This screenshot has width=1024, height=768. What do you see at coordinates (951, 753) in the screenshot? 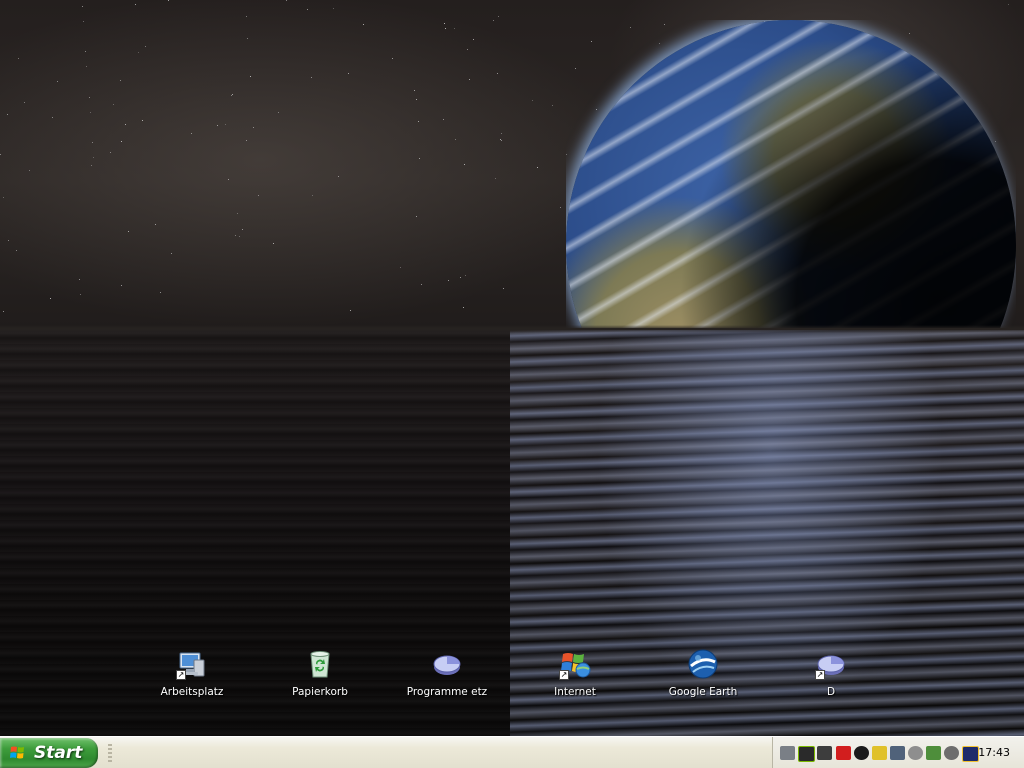
I see `webcam-icon` at bounding box center [951, 753].